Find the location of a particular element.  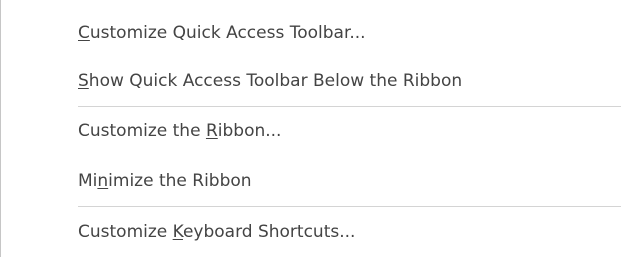

menu-item-label-prefix: Customize the is located at coordinates (142, 131).